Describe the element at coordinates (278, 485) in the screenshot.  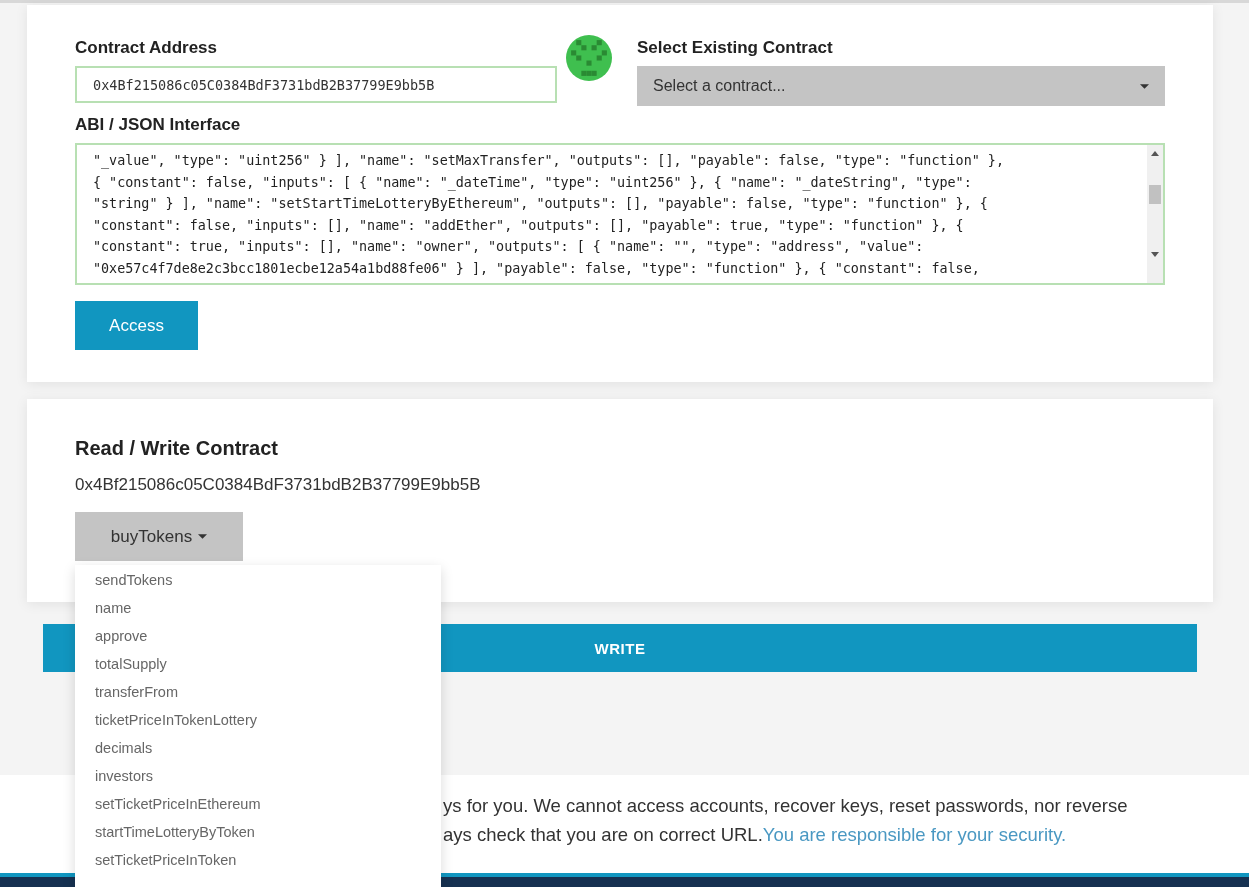
I see `contract-address: 0x4Bf215086c05C0384BdF3731bdB2B37799E9bb5B` at that location.